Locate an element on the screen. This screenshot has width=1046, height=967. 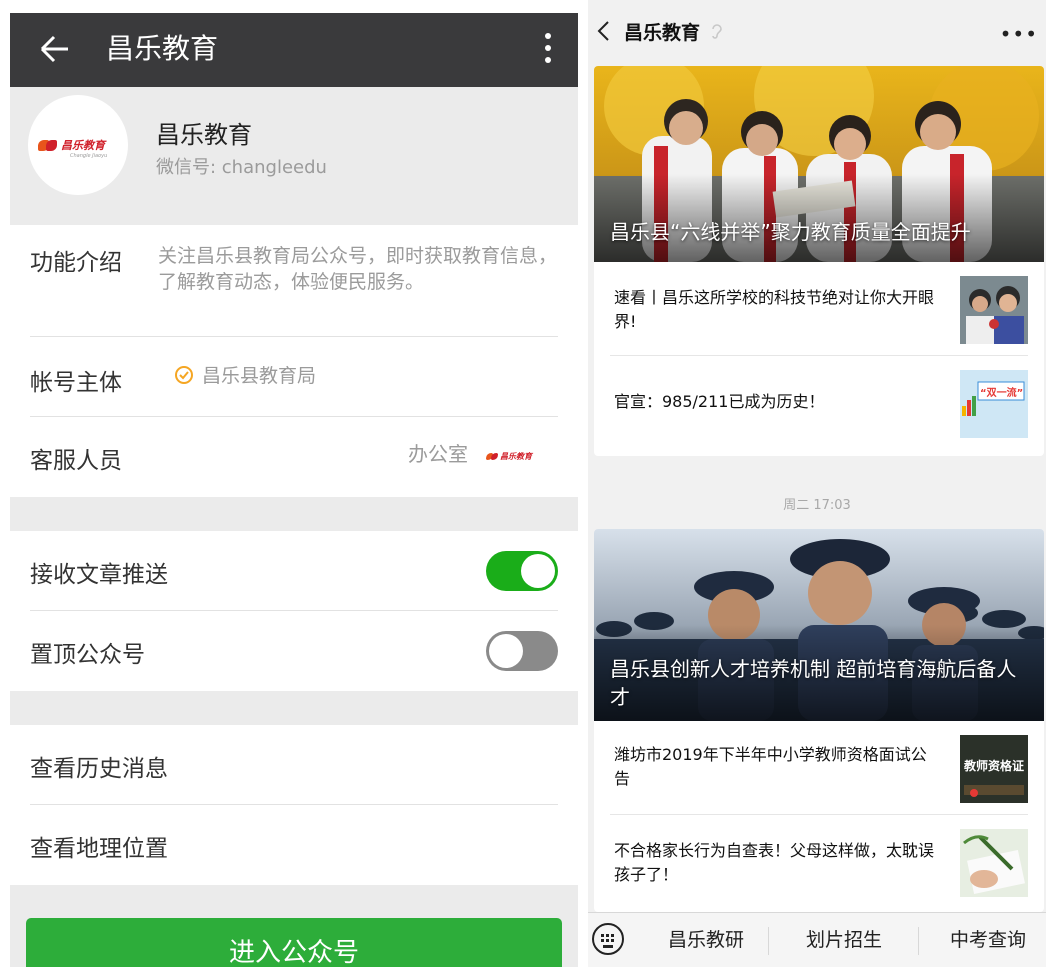
account-avatar: 昌乐教育 Changle Jiaoyu is located at coordinates (78, 145).